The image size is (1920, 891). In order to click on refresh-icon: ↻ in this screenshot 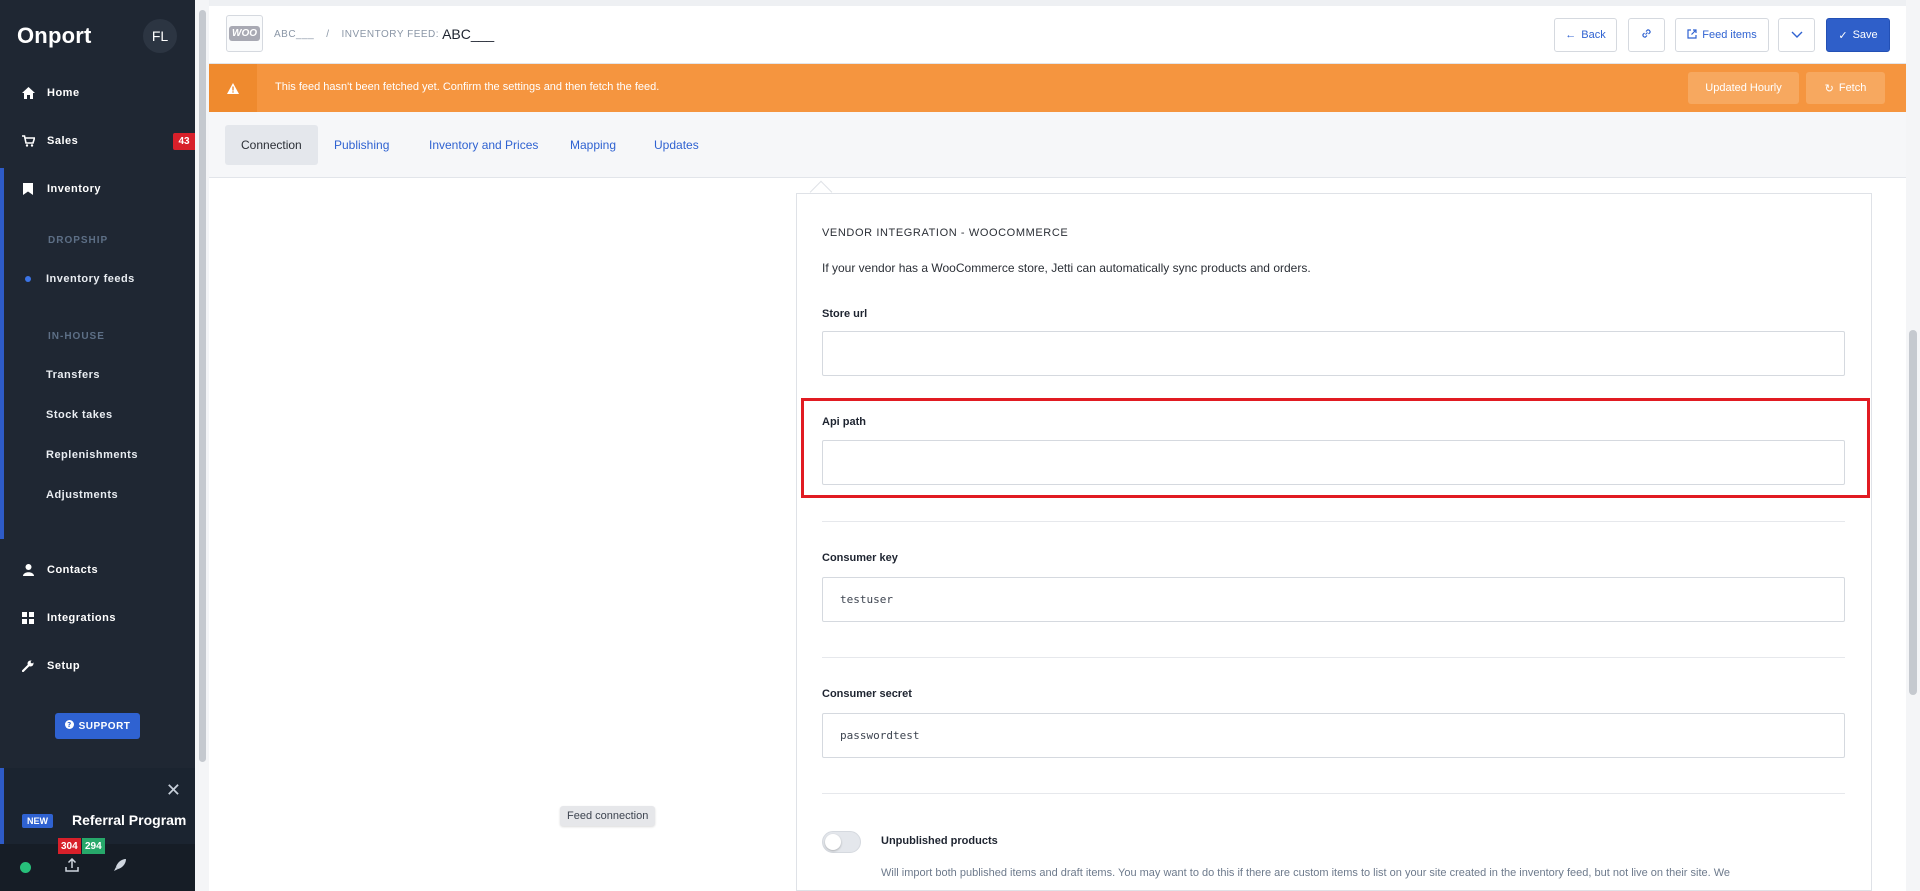, I will do `click(1829, 88)`.